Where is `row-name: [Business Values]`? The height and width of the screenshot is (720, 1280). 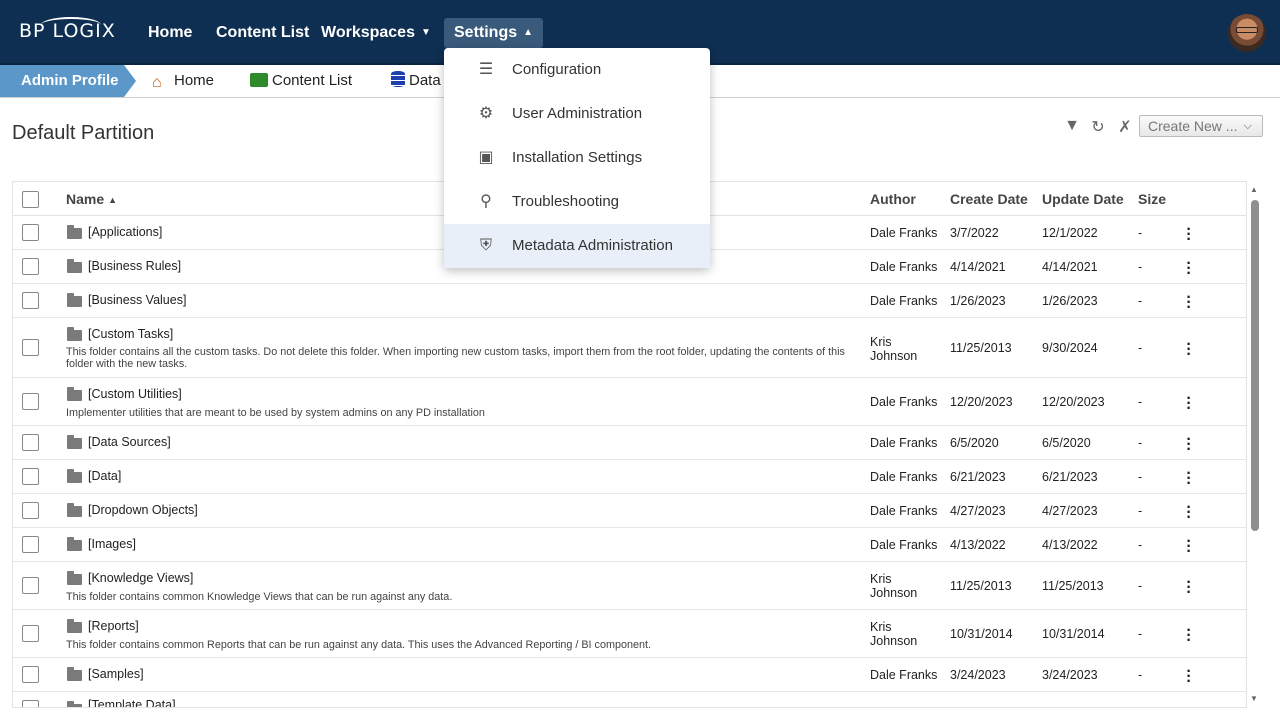
row-name: [Business Values] is located at coordinates (137, 300).